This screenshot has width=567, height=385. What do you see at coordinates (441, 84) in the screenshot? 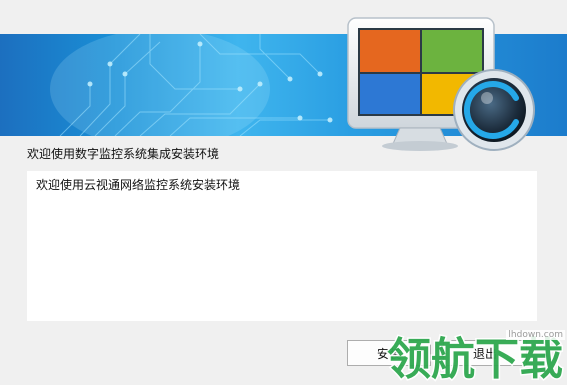
I see `monitor-logo-icon` at bounding box center [441, 84].